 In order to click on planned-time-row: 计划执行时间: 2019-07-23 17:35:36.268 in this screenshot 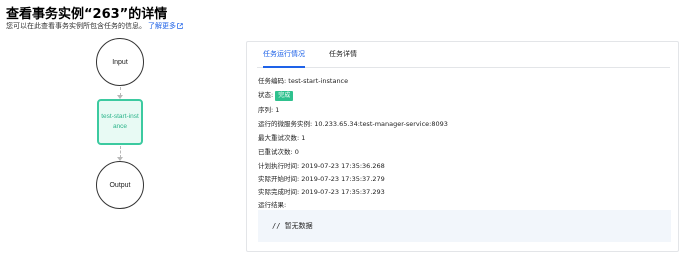, I will do `click(321, 165)`.